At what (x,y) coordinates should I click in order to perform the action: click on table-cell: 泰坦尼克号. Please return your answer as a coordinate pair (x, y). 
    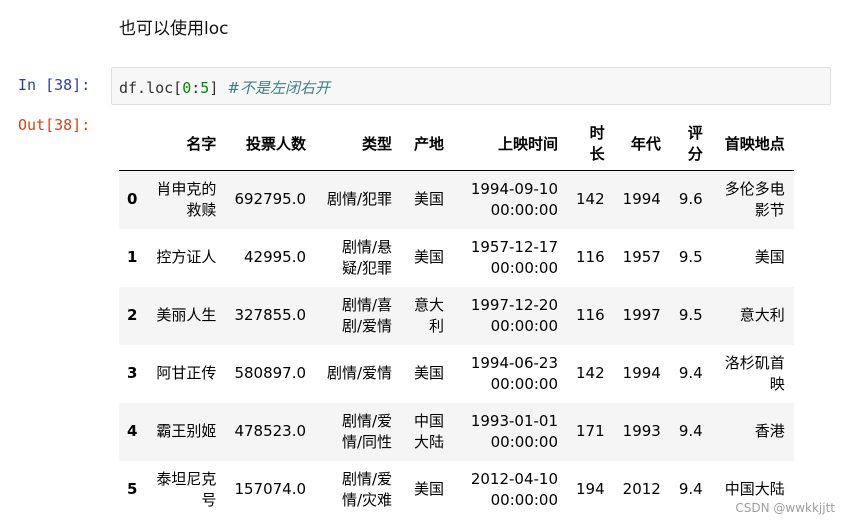
    Looking at the image, I should click on (186, 489).